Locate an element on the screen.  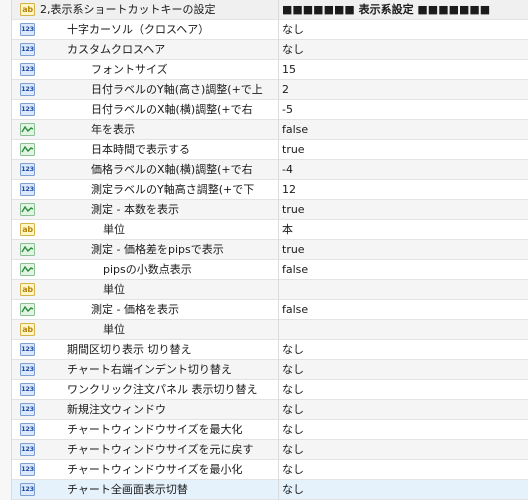
property-row: pipsの小数点表示 false is located at coordinates (264, 270).